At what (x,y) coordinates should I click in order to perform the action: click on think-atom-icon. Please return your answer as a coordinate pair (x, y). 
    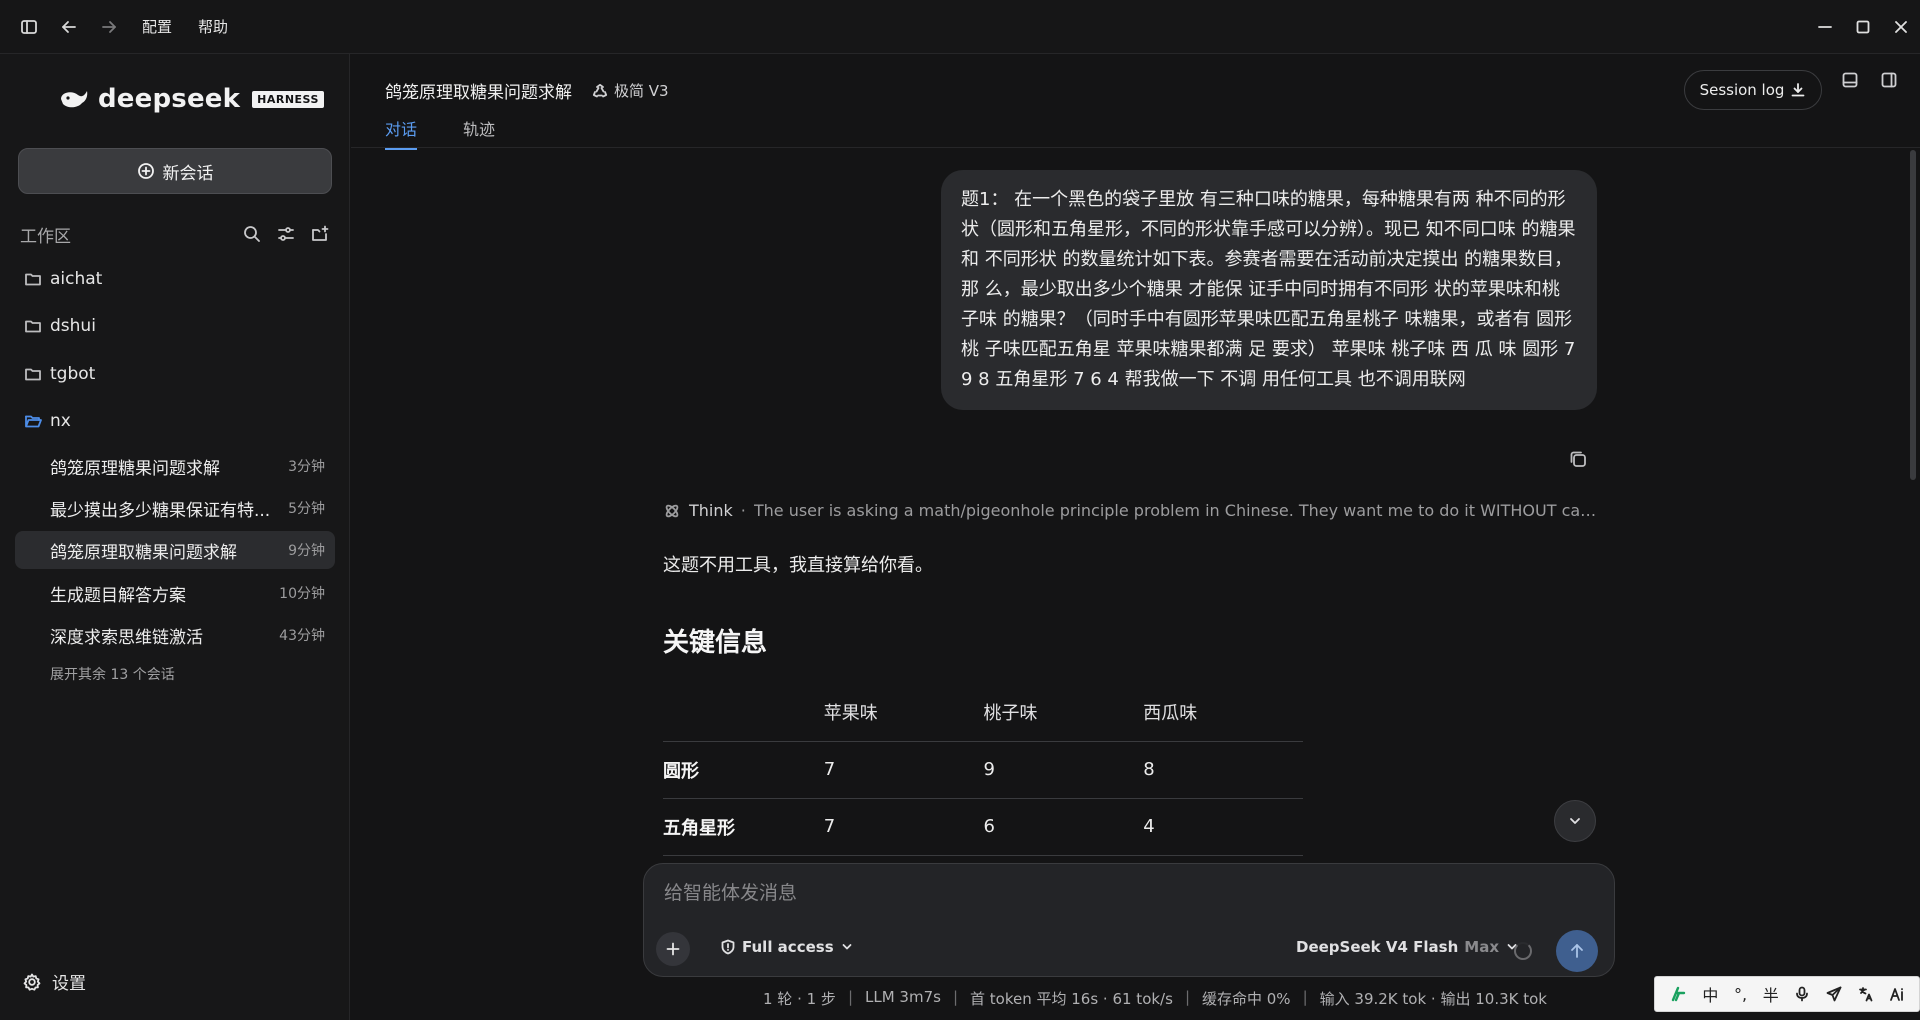
    Looking at the image, I should click on (672, 510).